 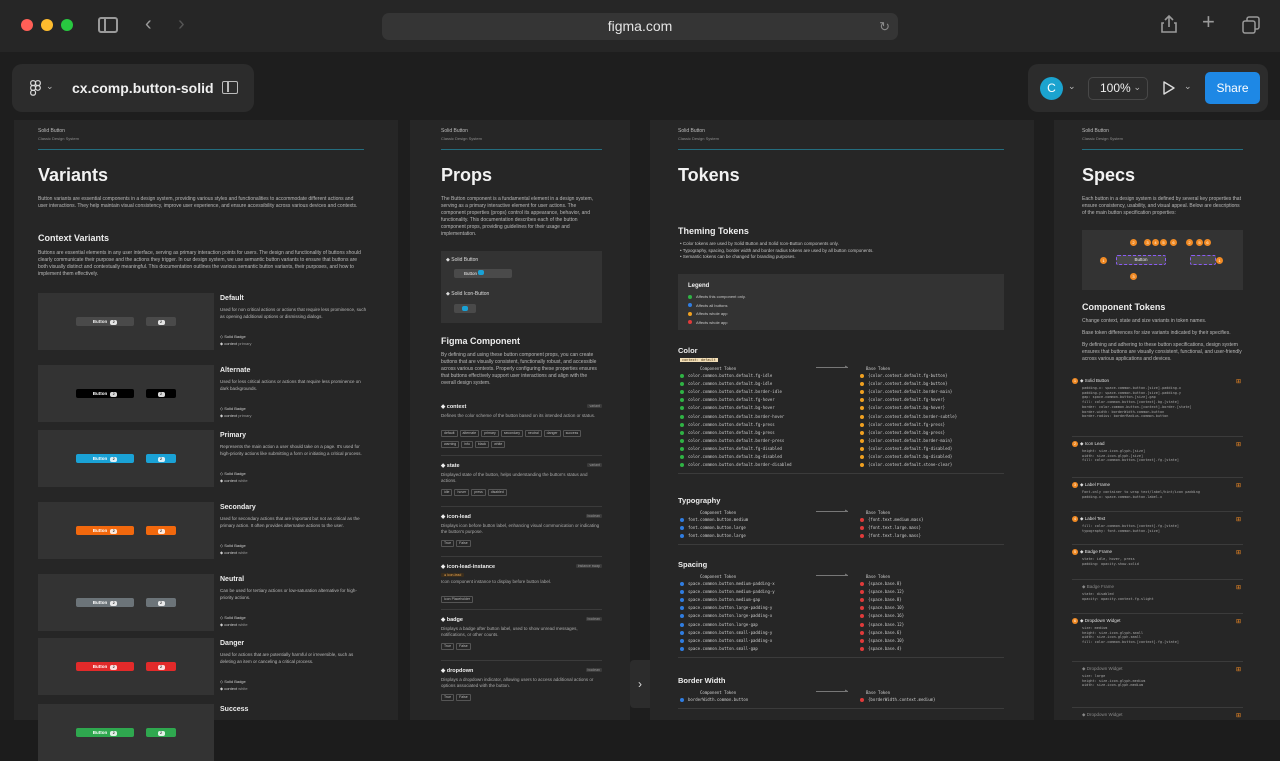 I want to click on prop-value-chip: success, so click(x=572, y=433).